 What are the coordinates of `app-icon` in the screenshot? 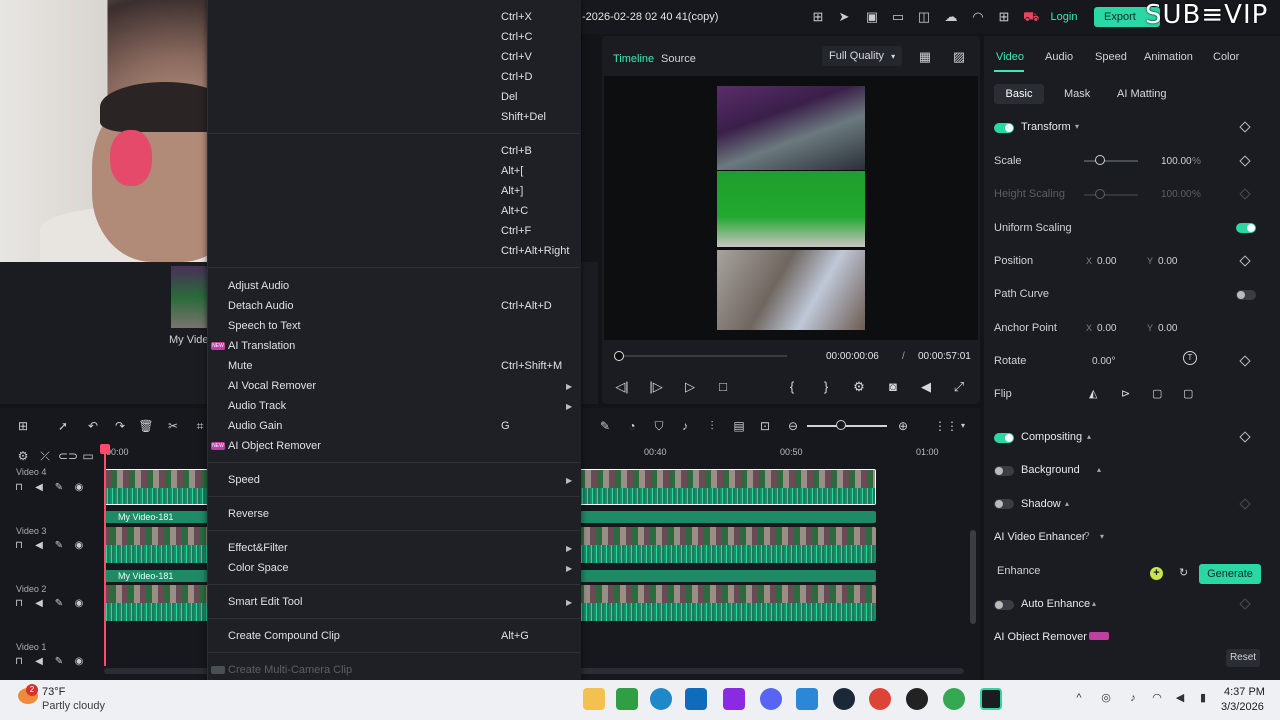 It's located at (734, 699).